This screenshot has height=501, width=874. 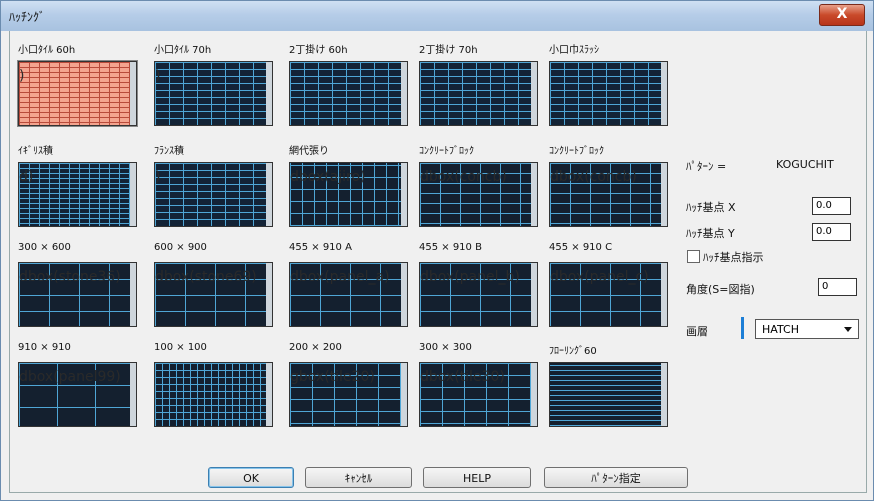 What do you see at coordinates (462, 377) in the screenshot?
I see `pattern-tile-caption: dbox(tile30)` at bounding box center [462, 377].